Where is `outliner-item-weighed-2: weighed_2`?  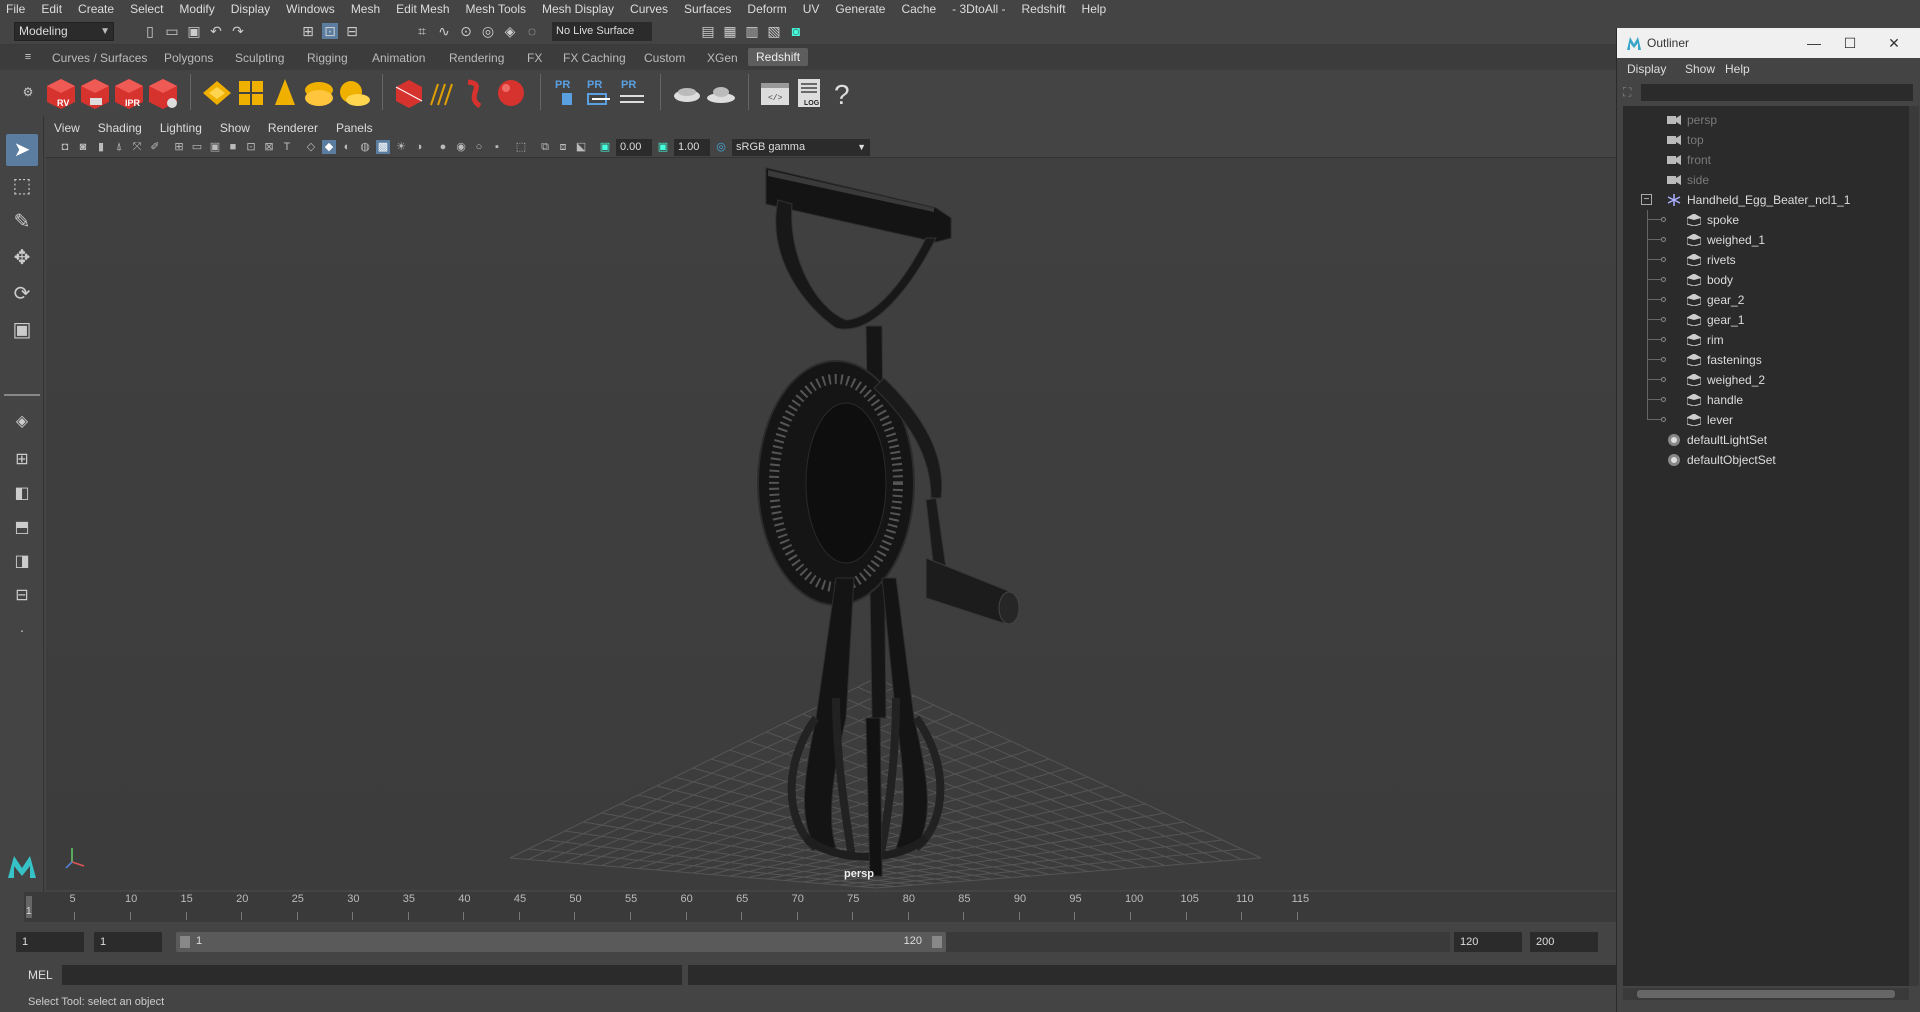 outliner-item-weighed-2: weighed_2 is located at coordinates (1766, 380).